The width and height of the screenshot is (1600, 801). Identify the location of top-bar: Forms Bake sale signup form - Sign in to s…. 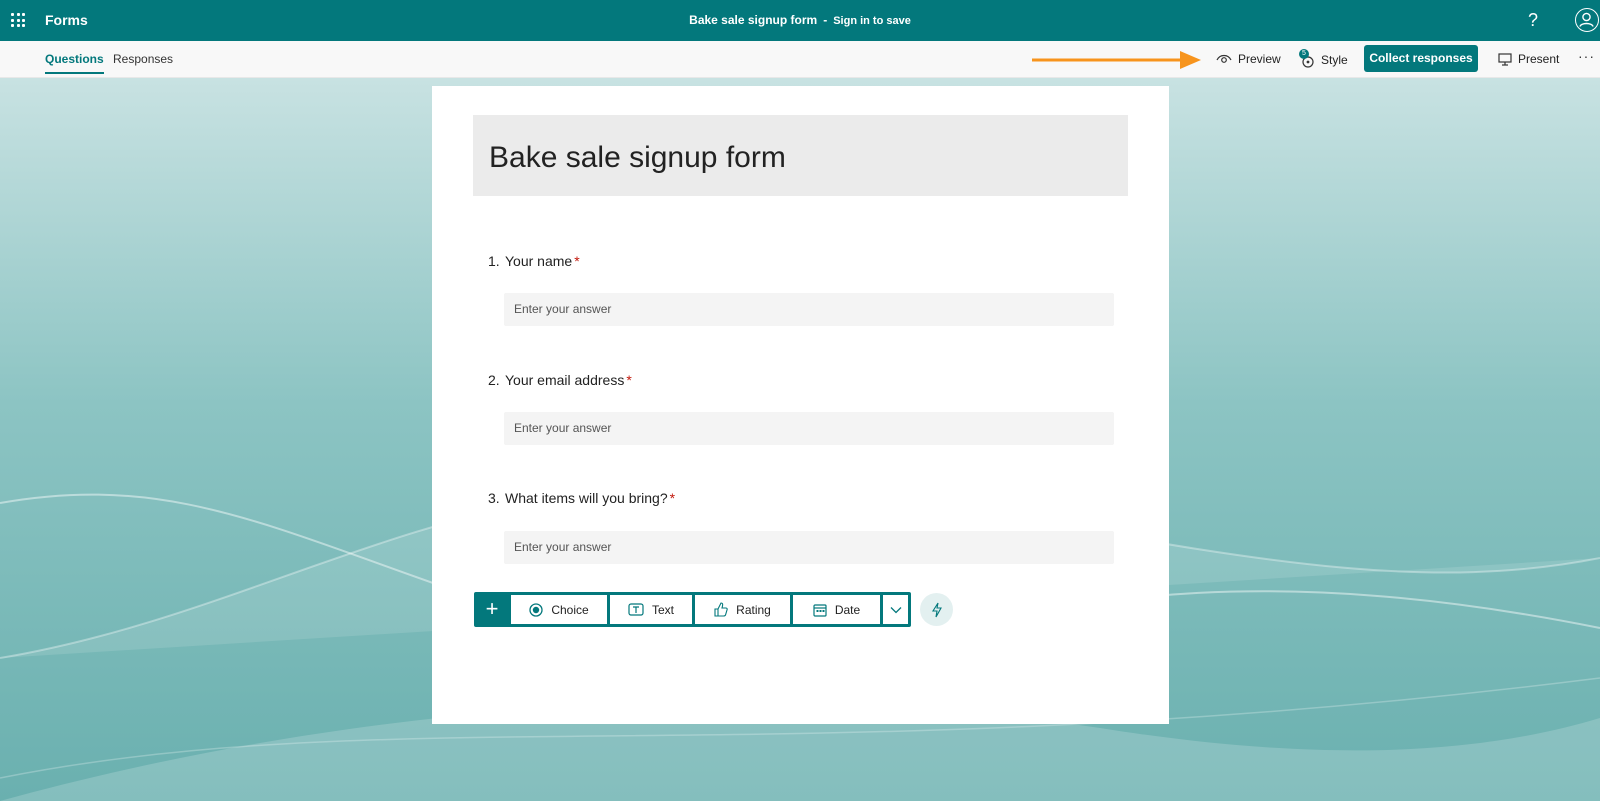
(800, 20).